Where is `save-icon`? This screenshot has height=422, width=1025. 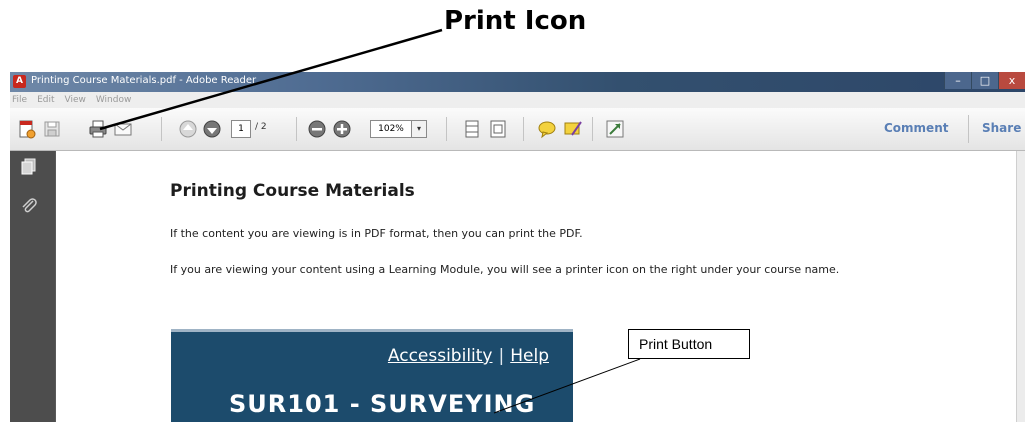
save-icon is located at coordinates (52, 129).